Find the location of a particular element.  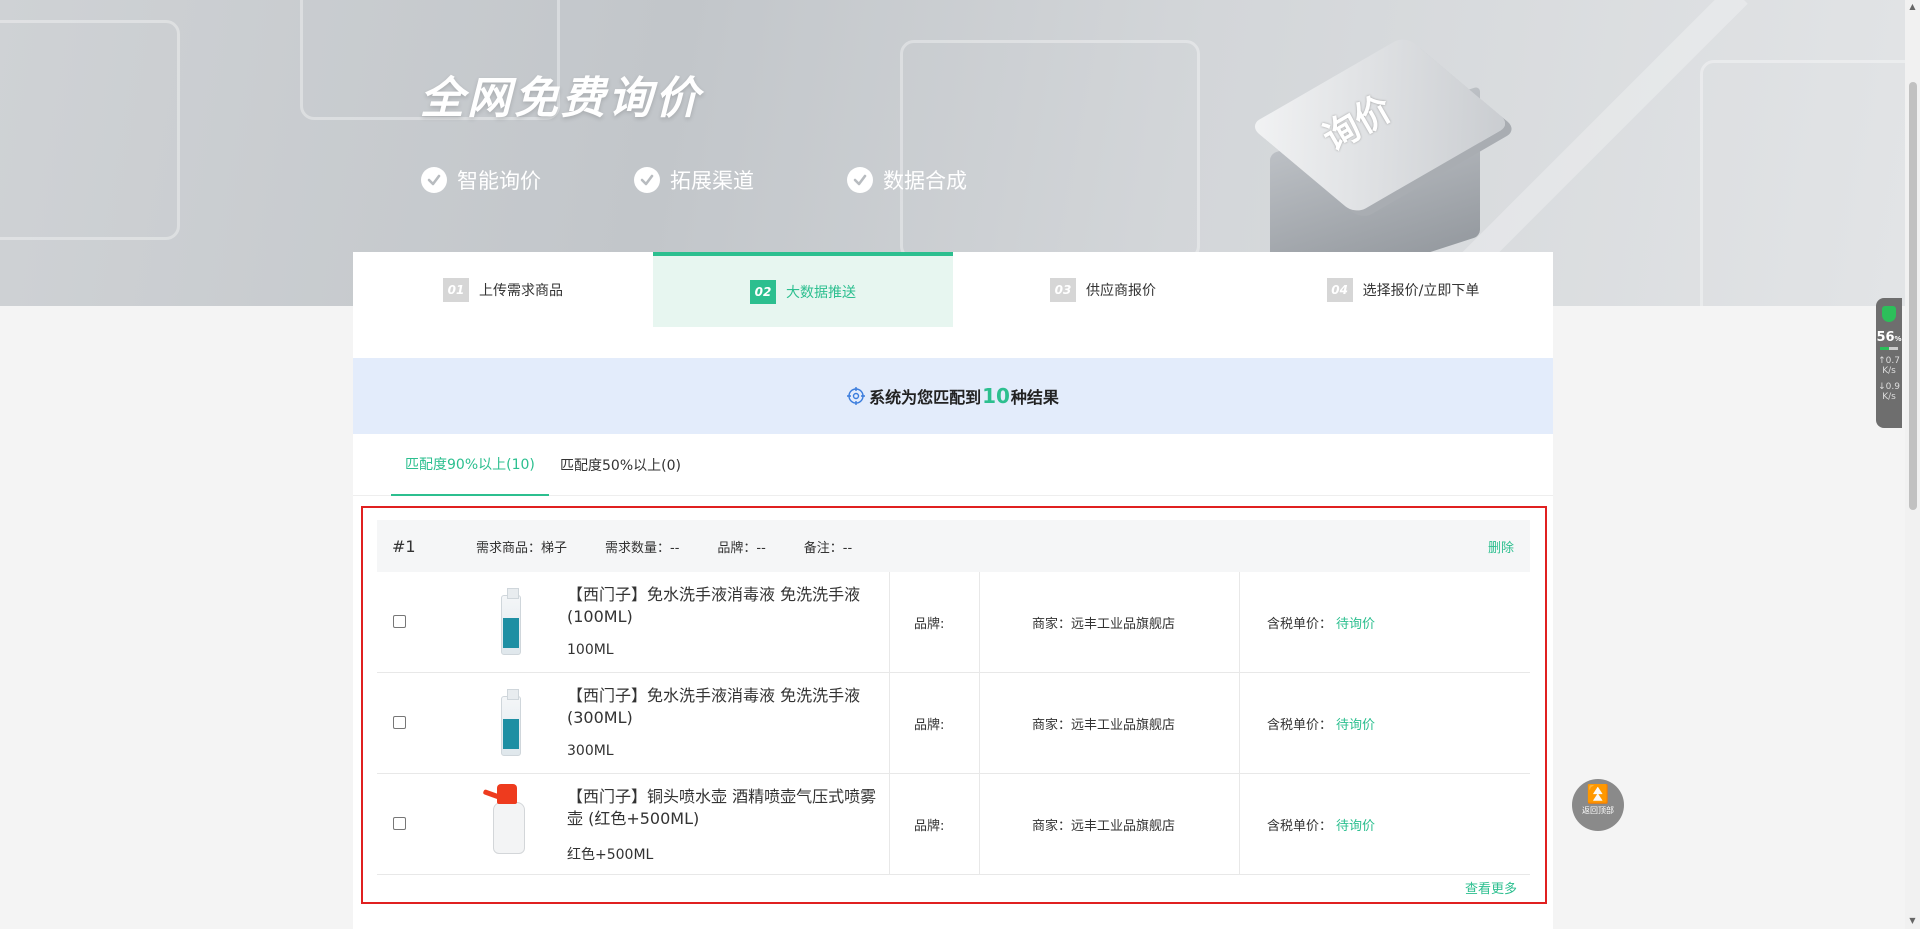

match-prefix: 系统为您匹配到 is located at coordinates (925, 397).